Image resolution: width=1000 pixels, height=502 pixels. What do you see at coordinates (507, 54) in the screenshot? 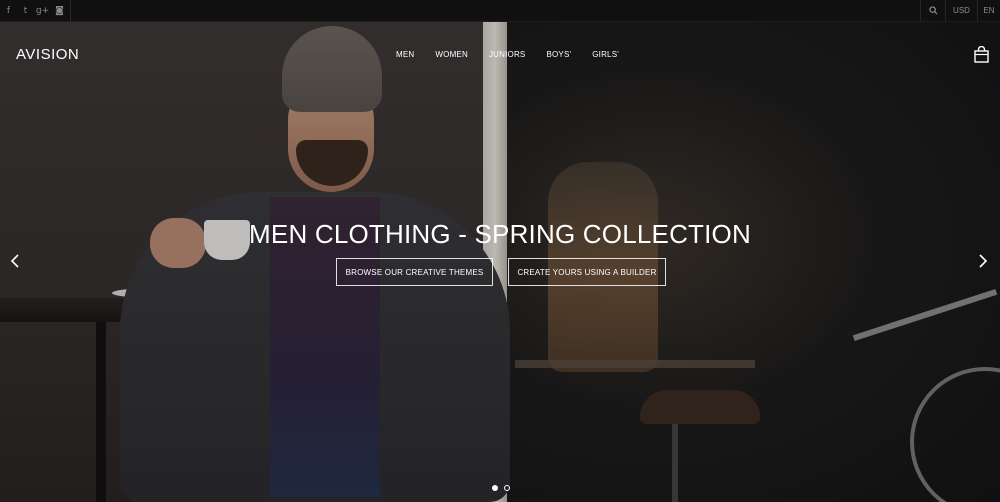
I see `nav-item-juniors: JUNIORS` at bounding box center [507, 54].